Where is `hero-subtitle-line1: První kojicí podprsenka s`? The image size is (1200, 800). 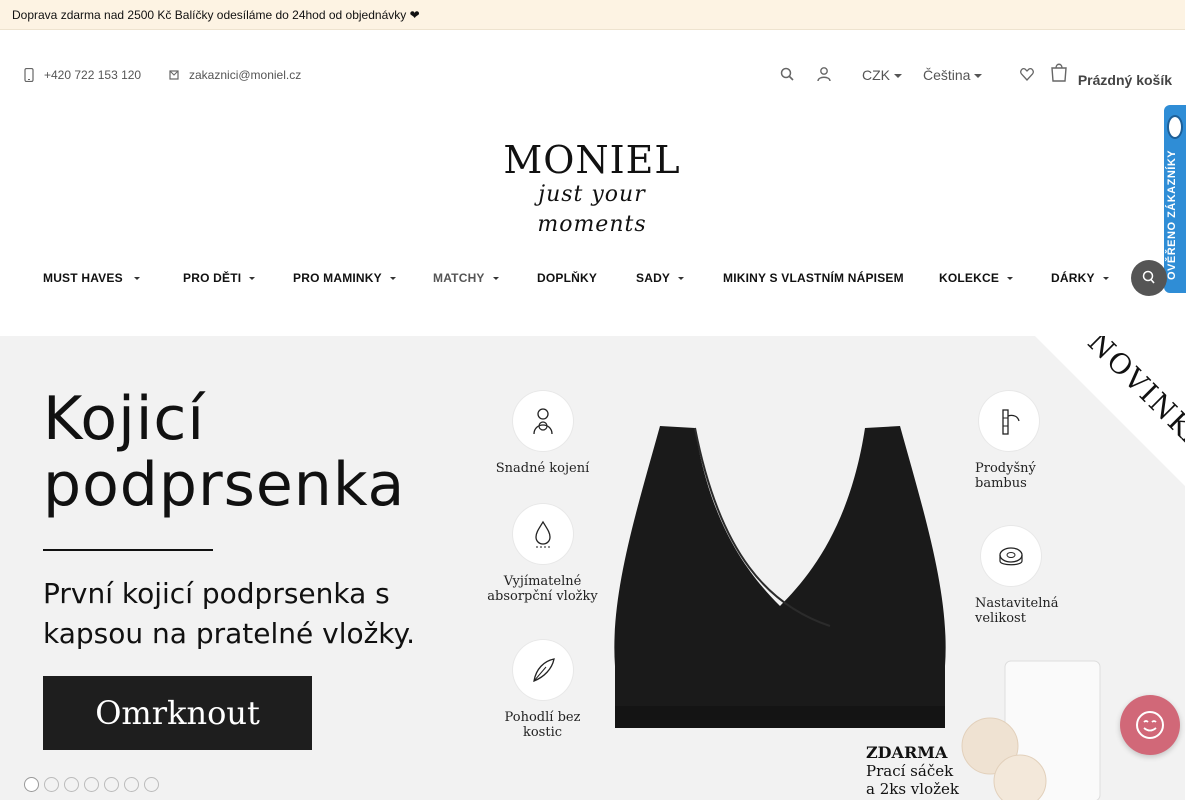
hero-subtitle-line1: První kojicí podprsenka s is located at coordinates (216, 593).